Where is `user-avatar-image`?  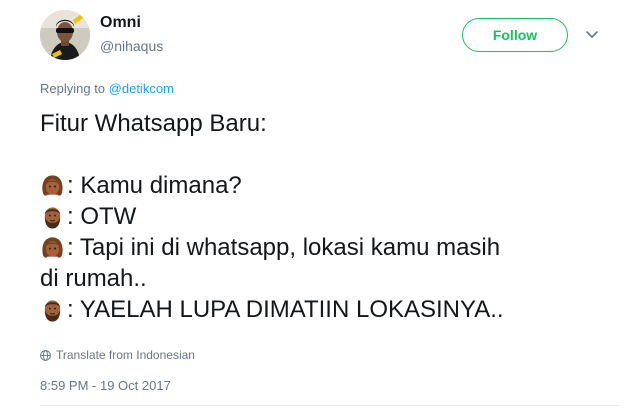
user-avatar-image is located at coordinates (65, 35).